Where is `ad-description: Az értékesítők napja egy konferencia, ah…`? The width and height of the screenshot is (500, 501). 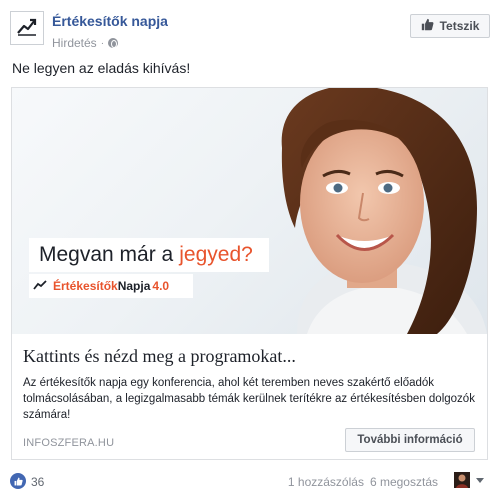 ad-description: Az értékesítők napja egy konferencia, ah… is located at coordinates (249, 399).